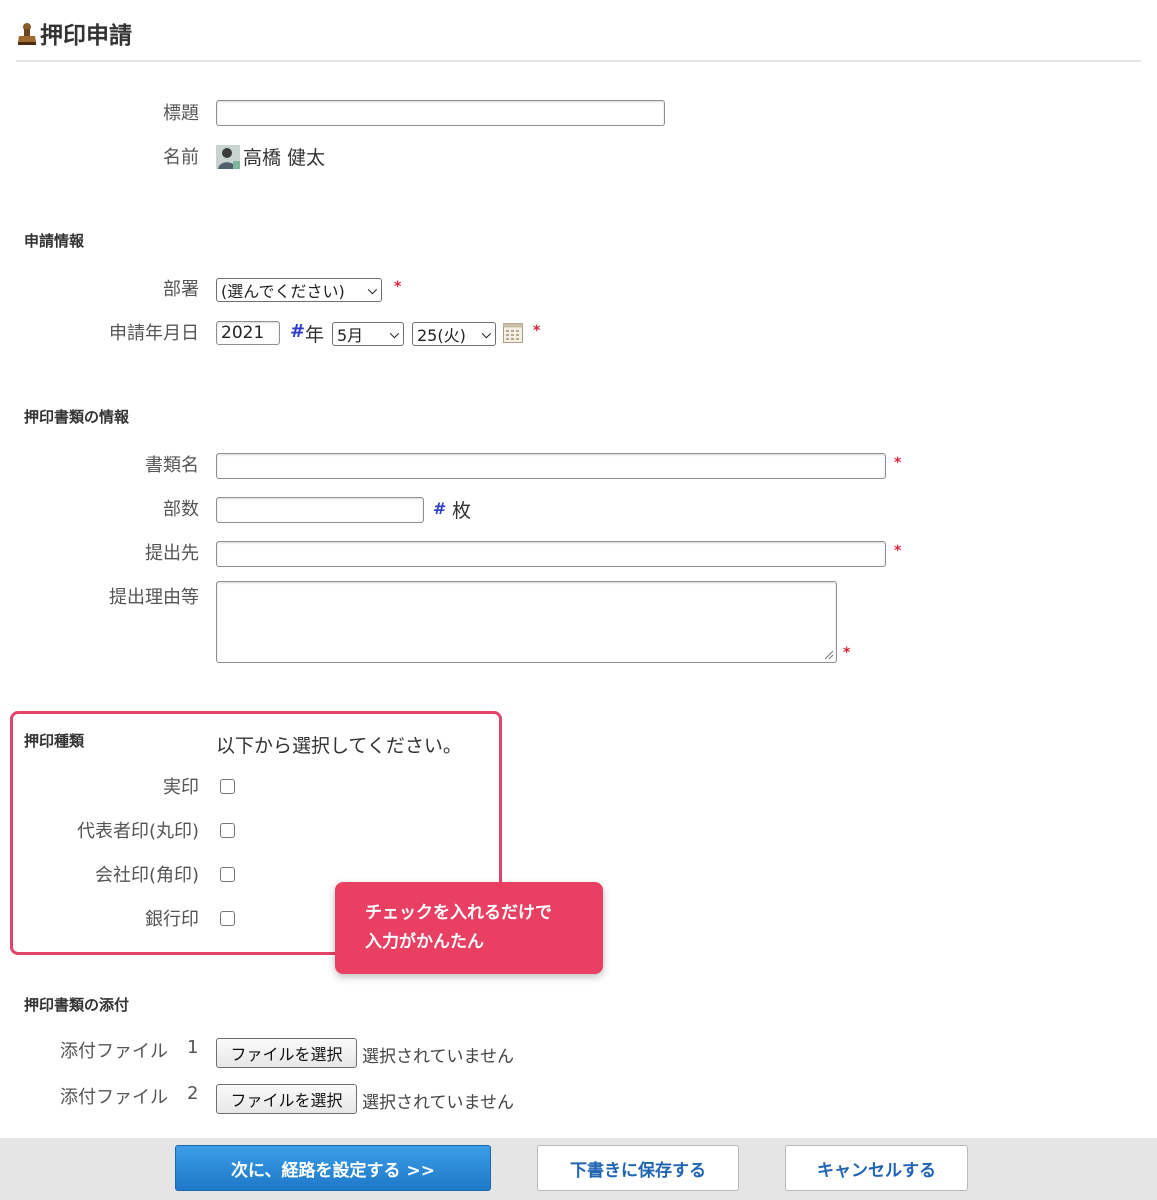 The image size is (1157, 1200). What do you see at coordinates (193, 1047) in the screenshot?
I see `attachment-number: 1` at bounding box center [193, 1047].